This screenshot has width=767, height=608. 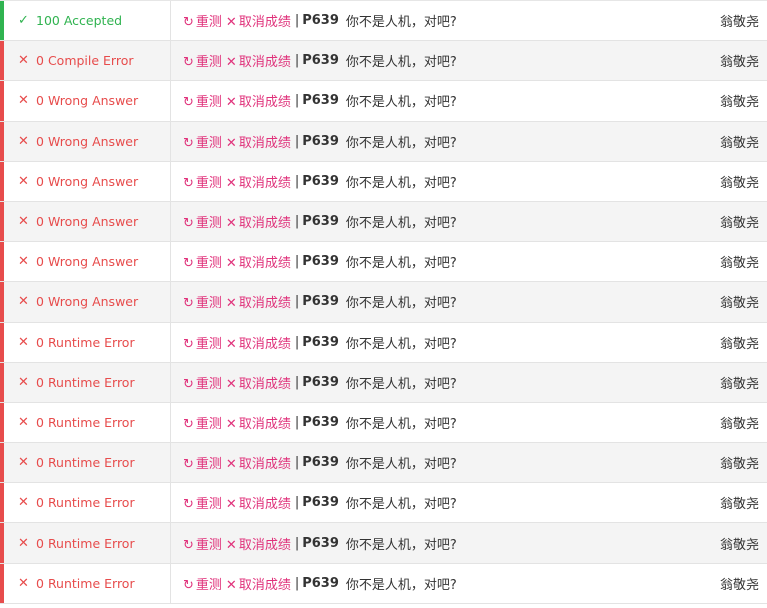 I want to click on redo-icon: ↻, so click(x=188, y=224).